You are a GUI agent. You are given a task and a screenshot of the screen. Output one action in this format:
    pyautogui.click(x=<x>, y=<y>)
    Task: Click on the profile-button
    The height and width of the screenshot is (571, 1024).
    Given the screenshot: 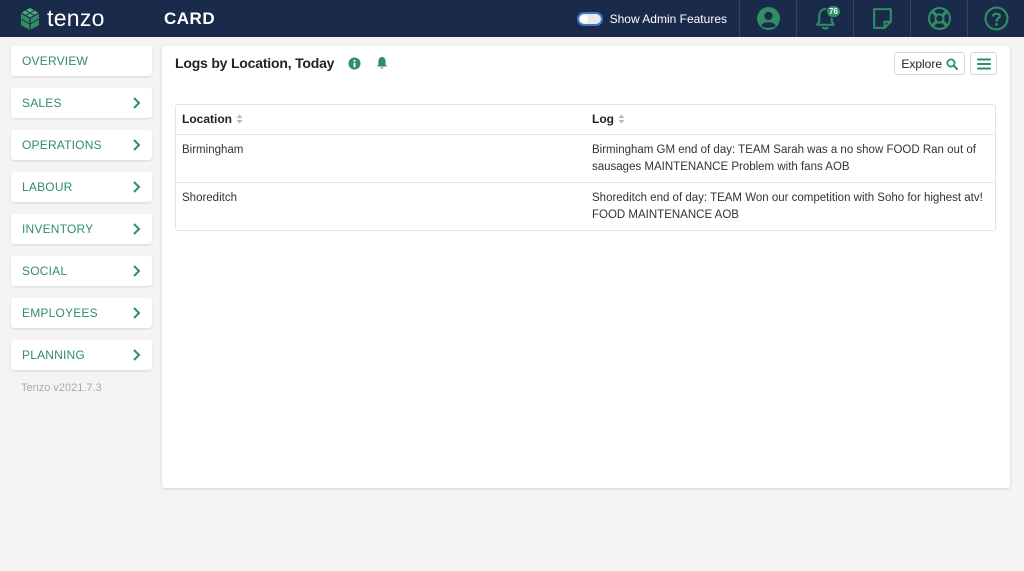 What is the action you would take?
    pyautogui.click(x=767, y=18)
    